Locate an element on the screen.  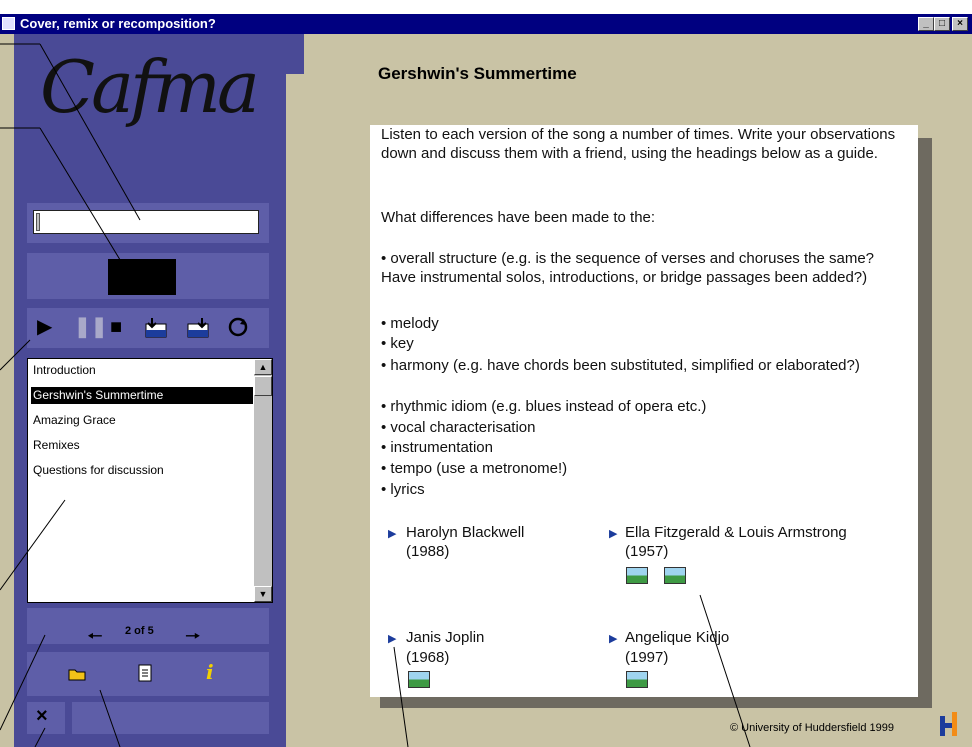
video-display is located at coordinates (142, 277).